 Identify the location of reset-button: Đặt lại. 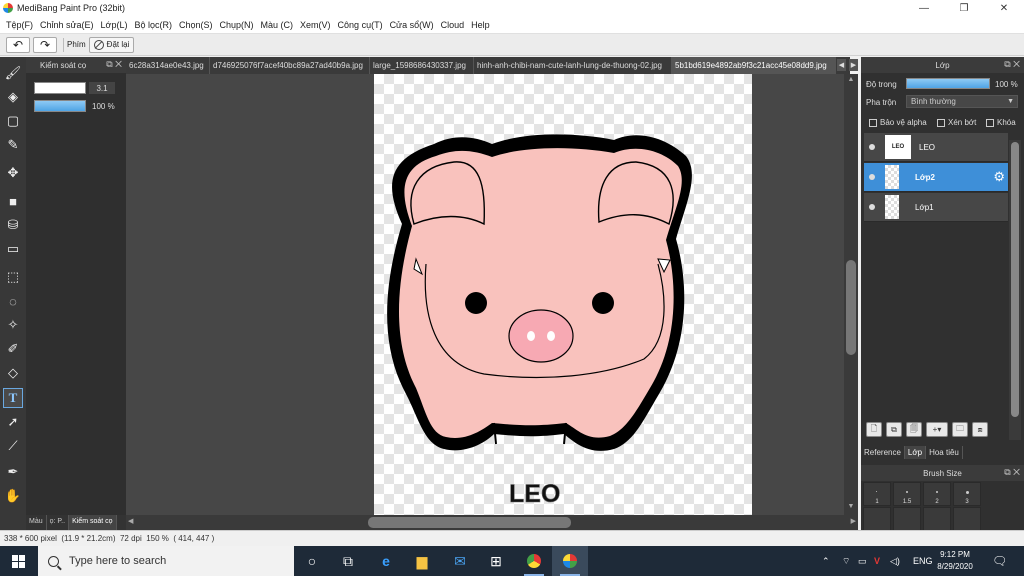
(111, 44).